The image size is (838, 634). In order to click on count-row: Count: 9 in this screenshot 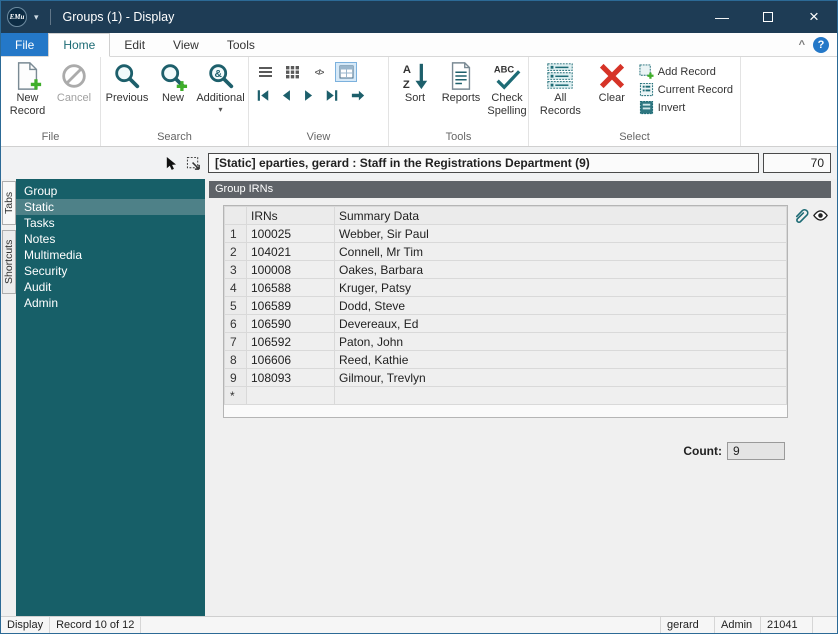, I will do `click(497, 451)`.